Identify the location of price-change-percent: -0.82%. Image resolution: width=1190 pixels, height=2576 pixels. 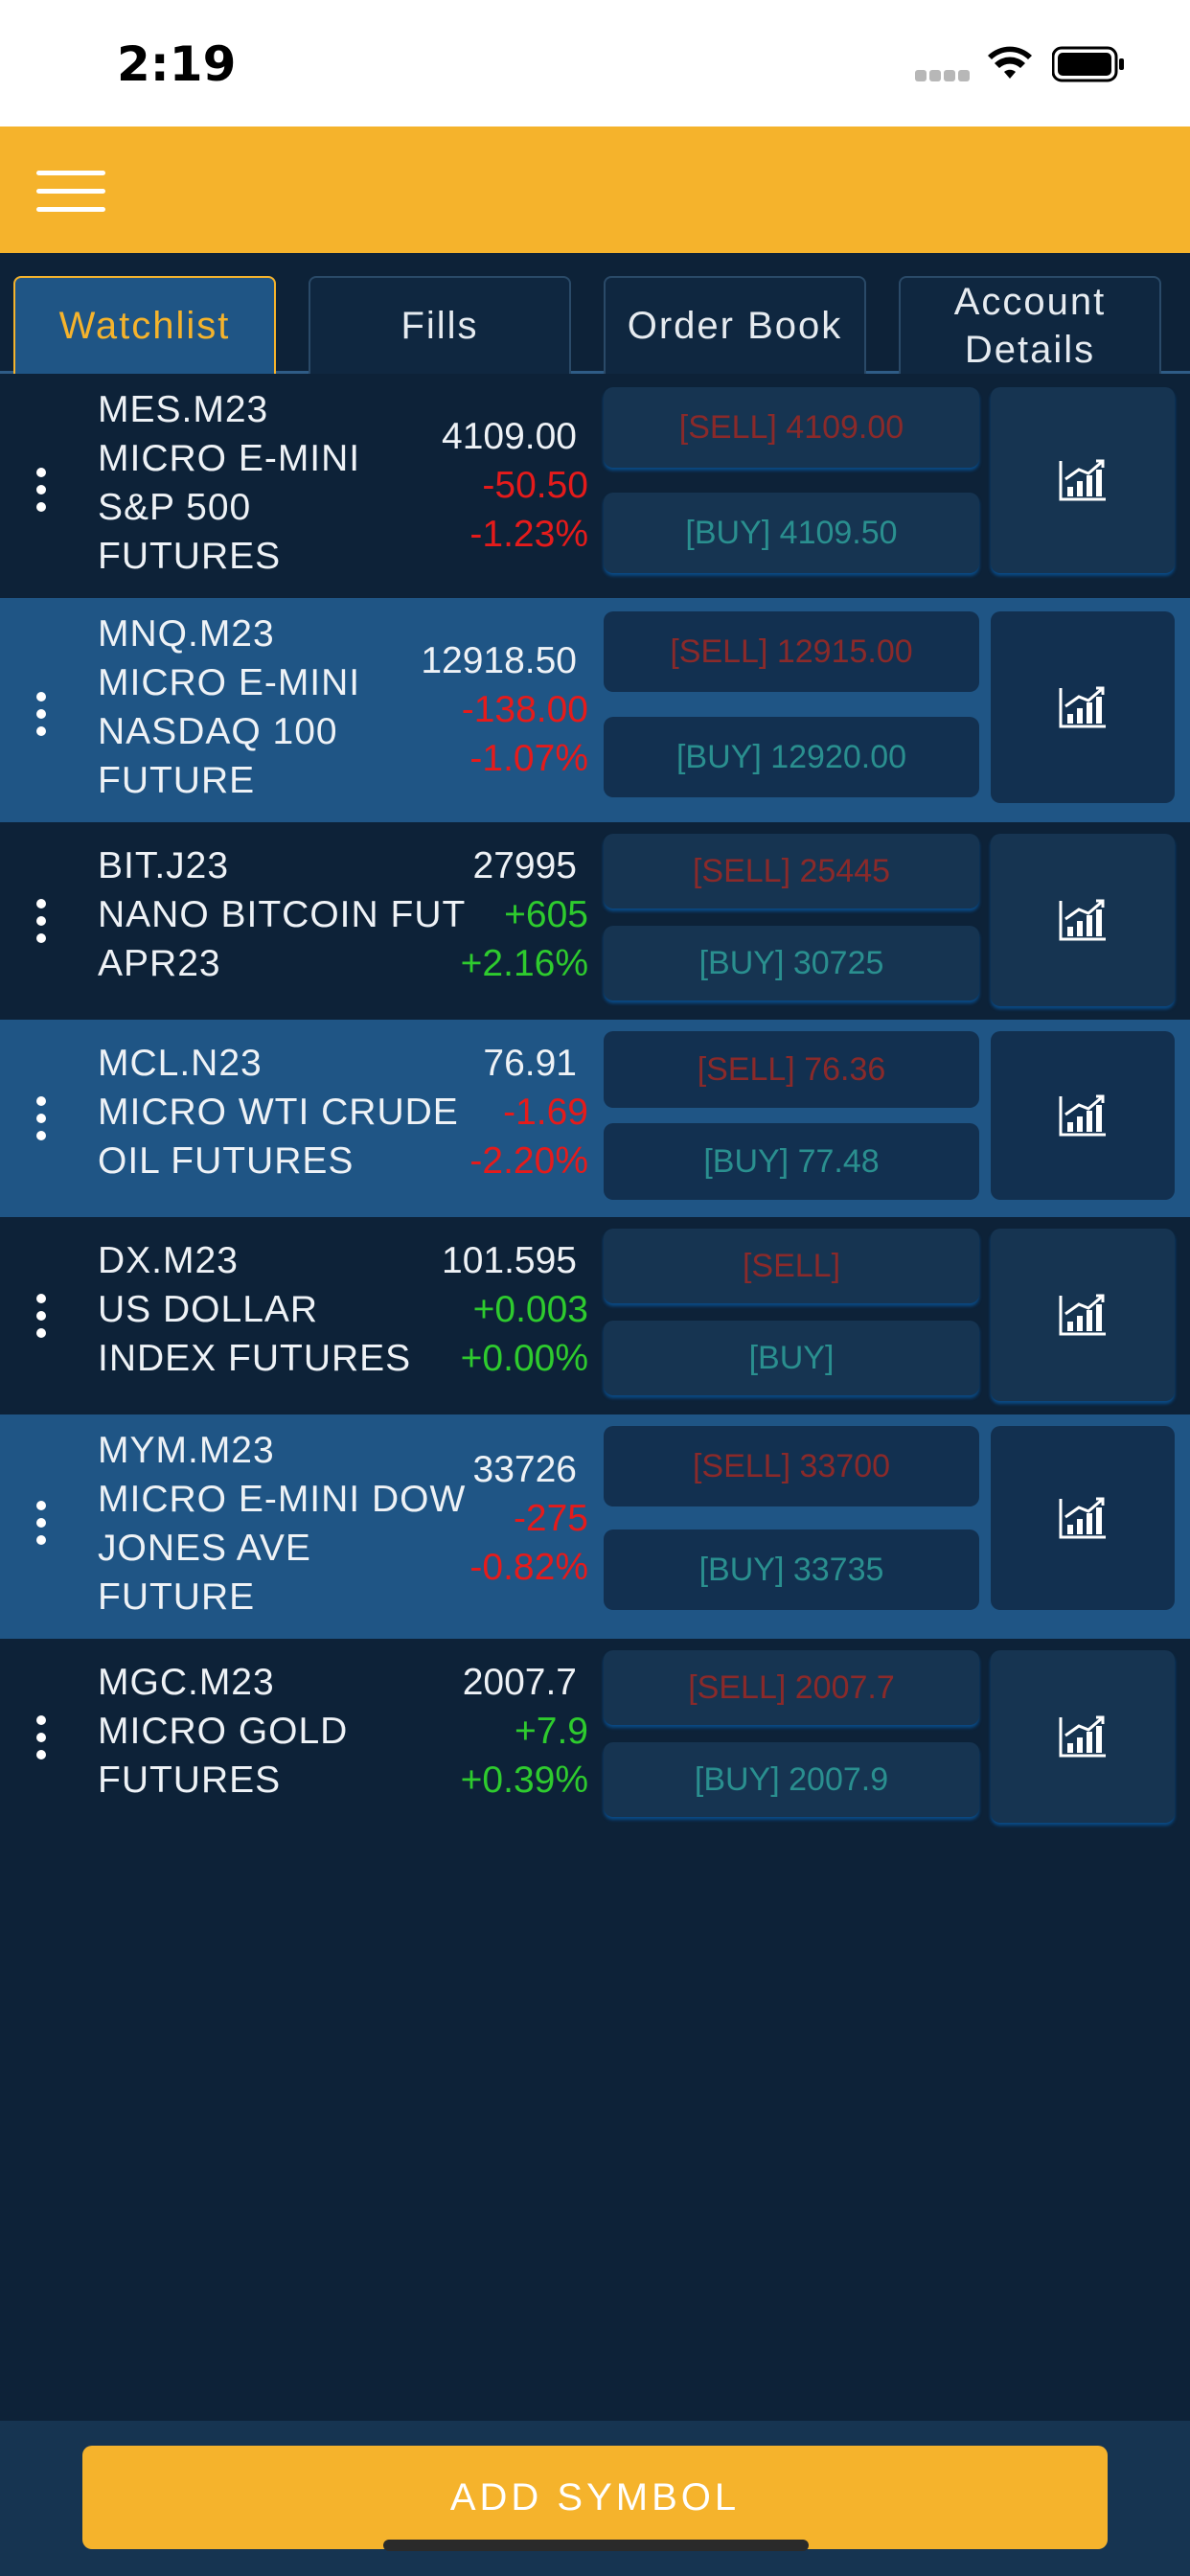
(528, 1567).